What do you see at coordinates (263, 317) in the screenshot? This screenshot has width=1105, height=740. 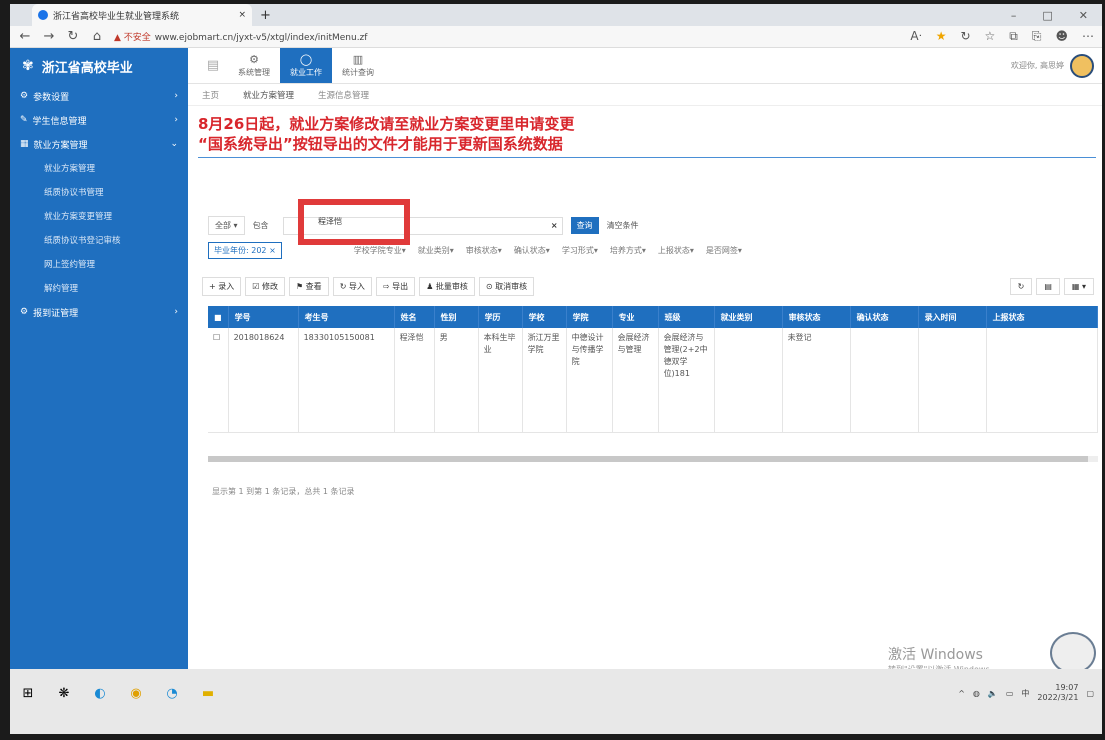 I see `col-header: 学号` at bounding box center [263, 317].